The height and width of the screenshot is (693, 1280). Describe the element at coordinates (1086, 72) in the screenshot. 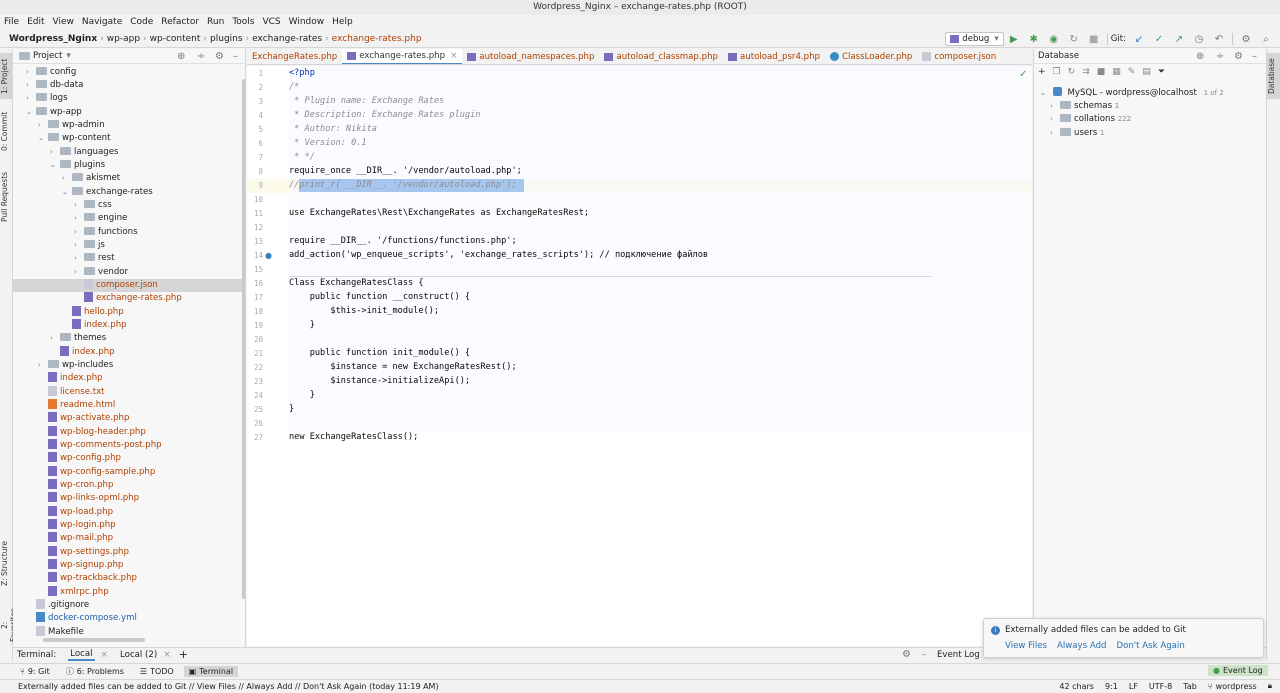

I see `schema-icon: ⇉` at that location.